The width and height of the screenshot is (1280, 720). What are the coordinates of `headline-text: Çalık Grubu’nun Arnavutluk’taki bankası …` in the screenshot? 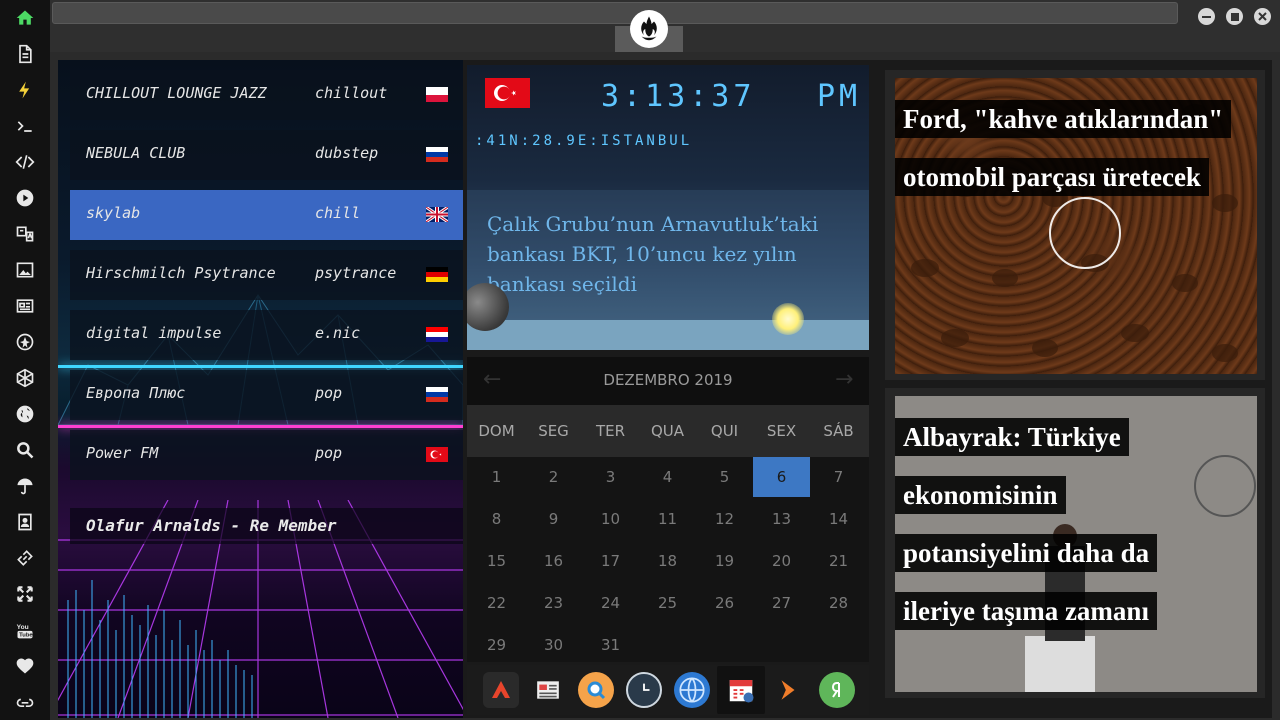 It's located at (662, 254).